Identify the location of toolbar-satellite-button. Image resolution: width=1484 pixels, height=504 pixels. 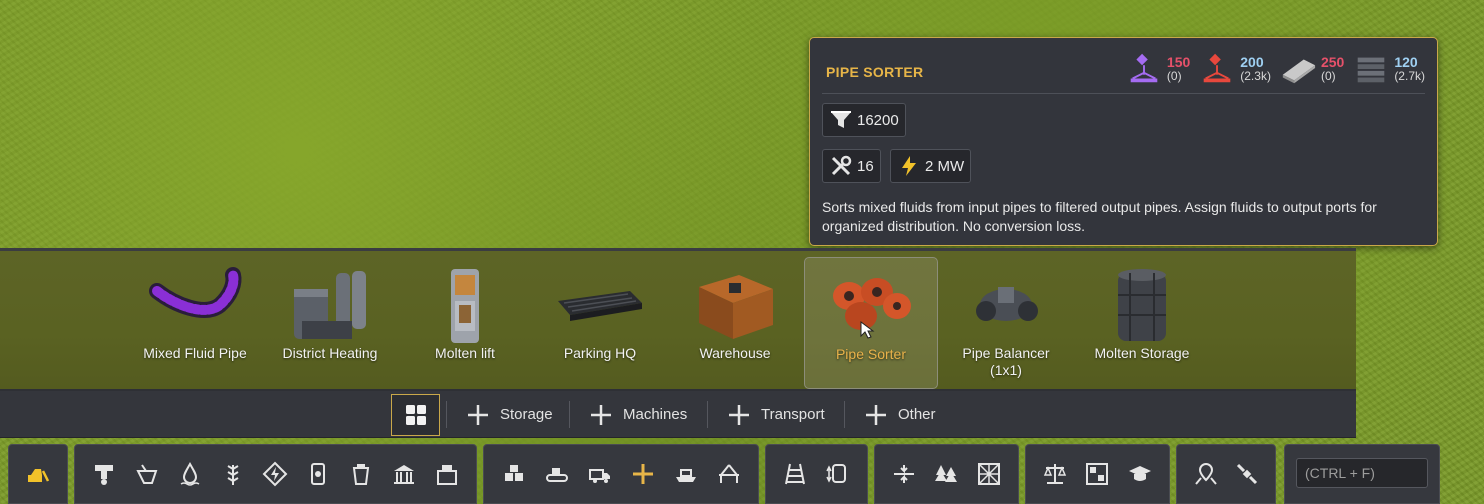
(1247, 474).